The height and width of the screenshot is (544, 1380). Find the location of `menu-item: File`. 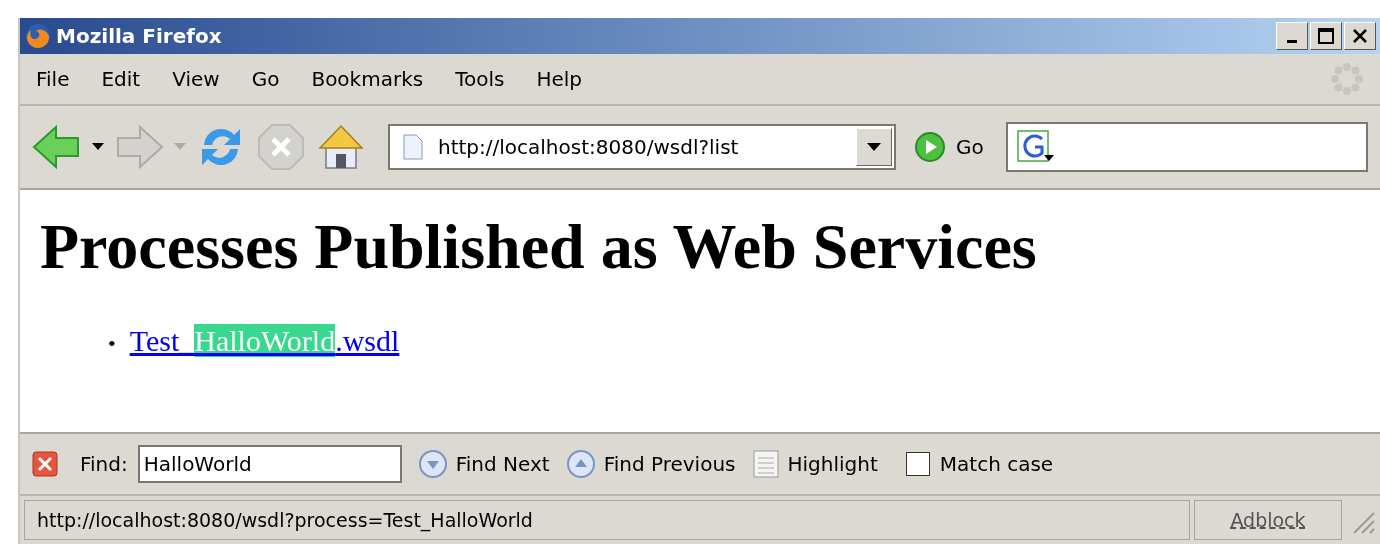

menu-item: File is located at coordinates (53, 79).